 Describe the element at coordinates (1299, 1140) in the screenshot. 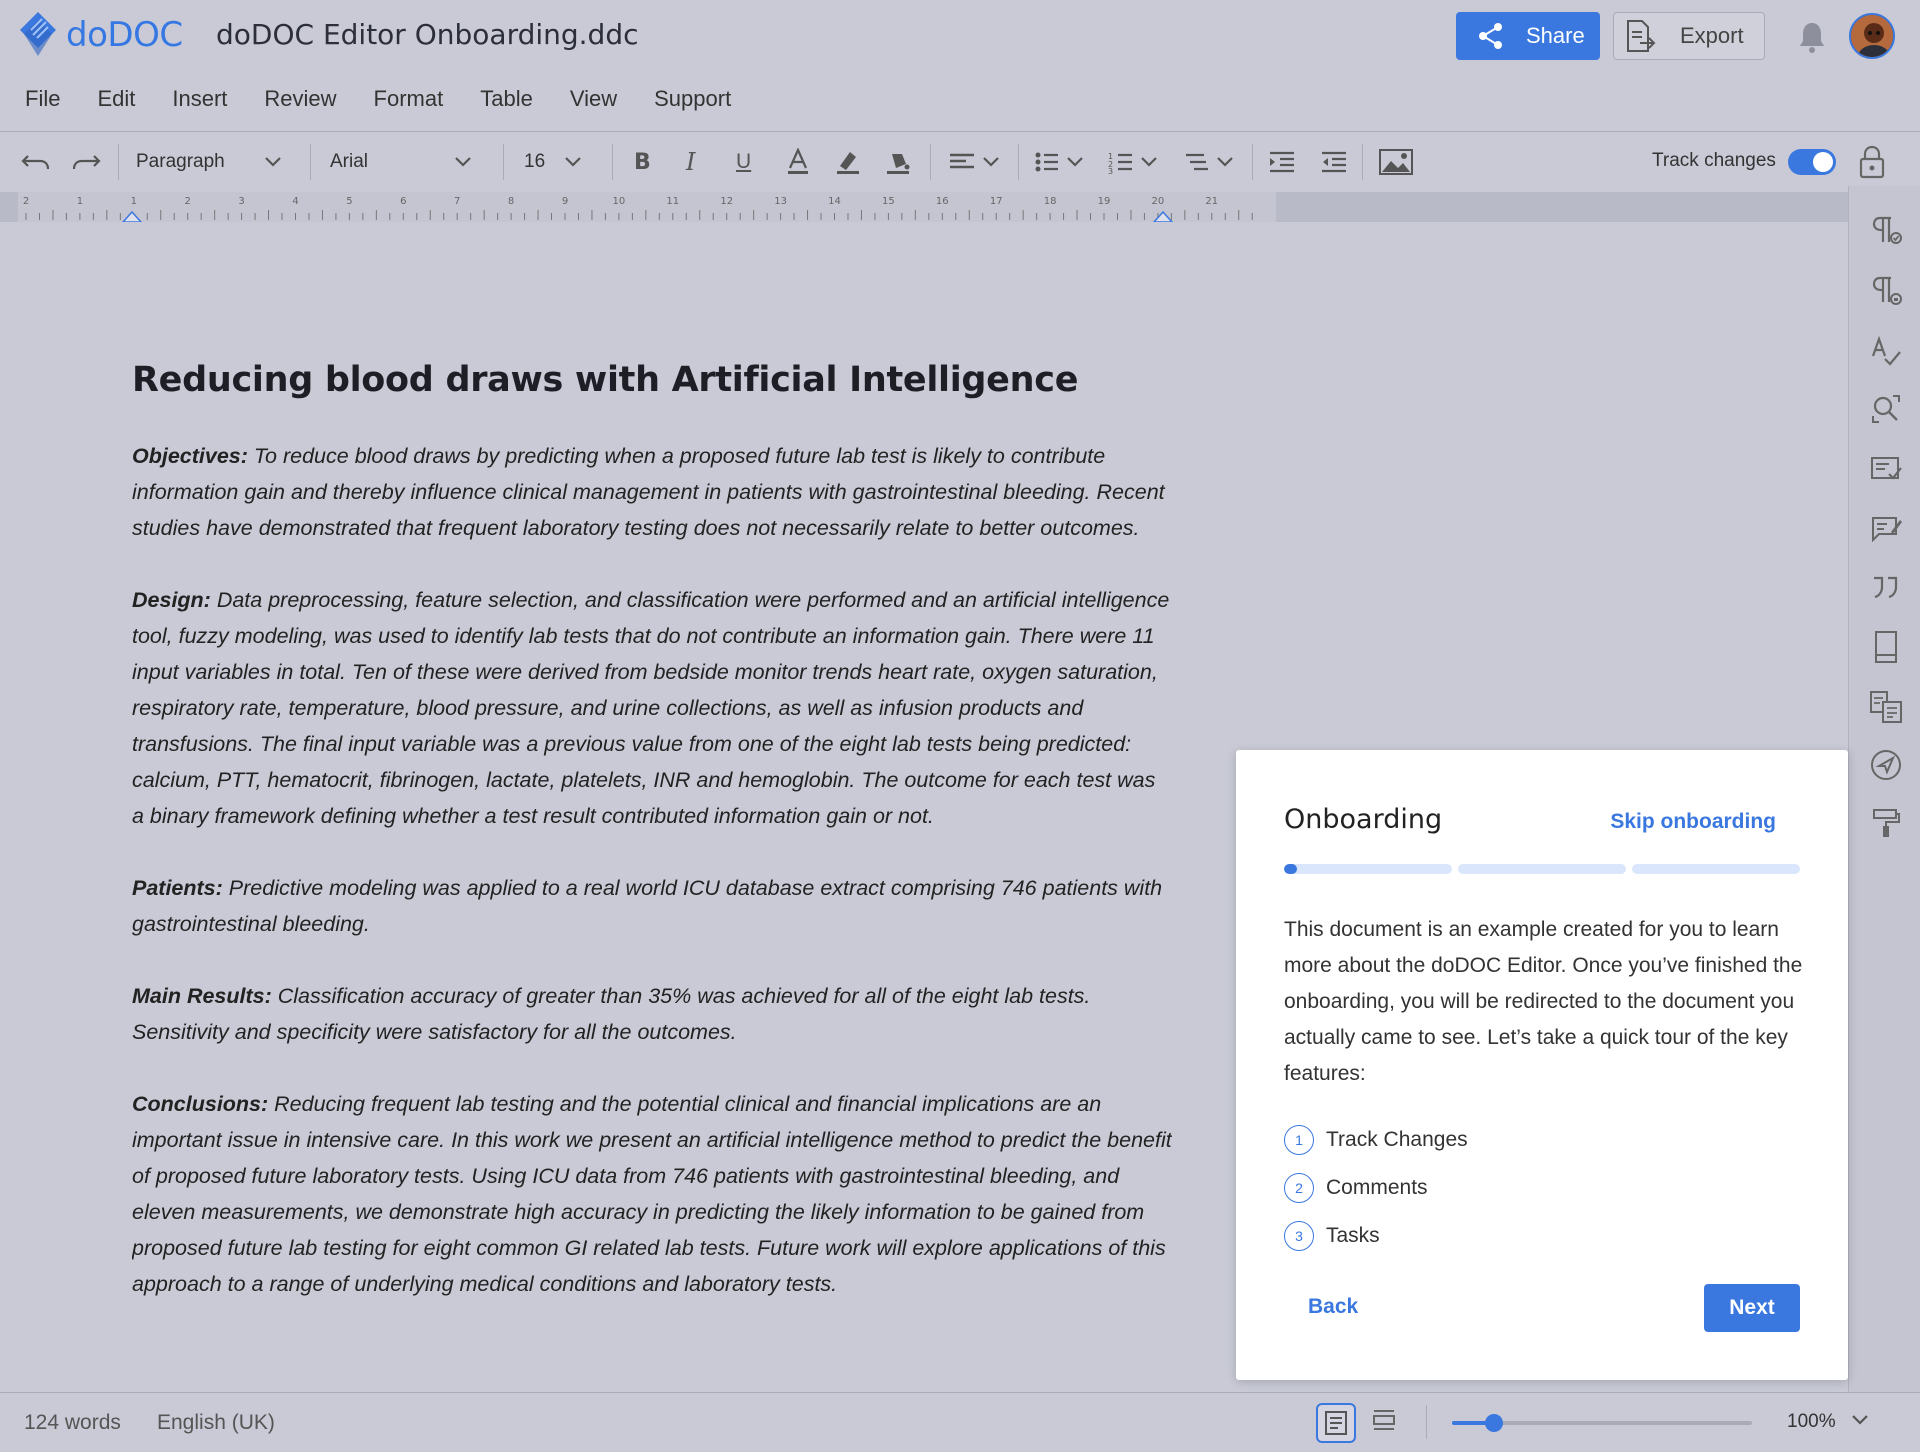

I see `step-number-badge: 1` at that location.